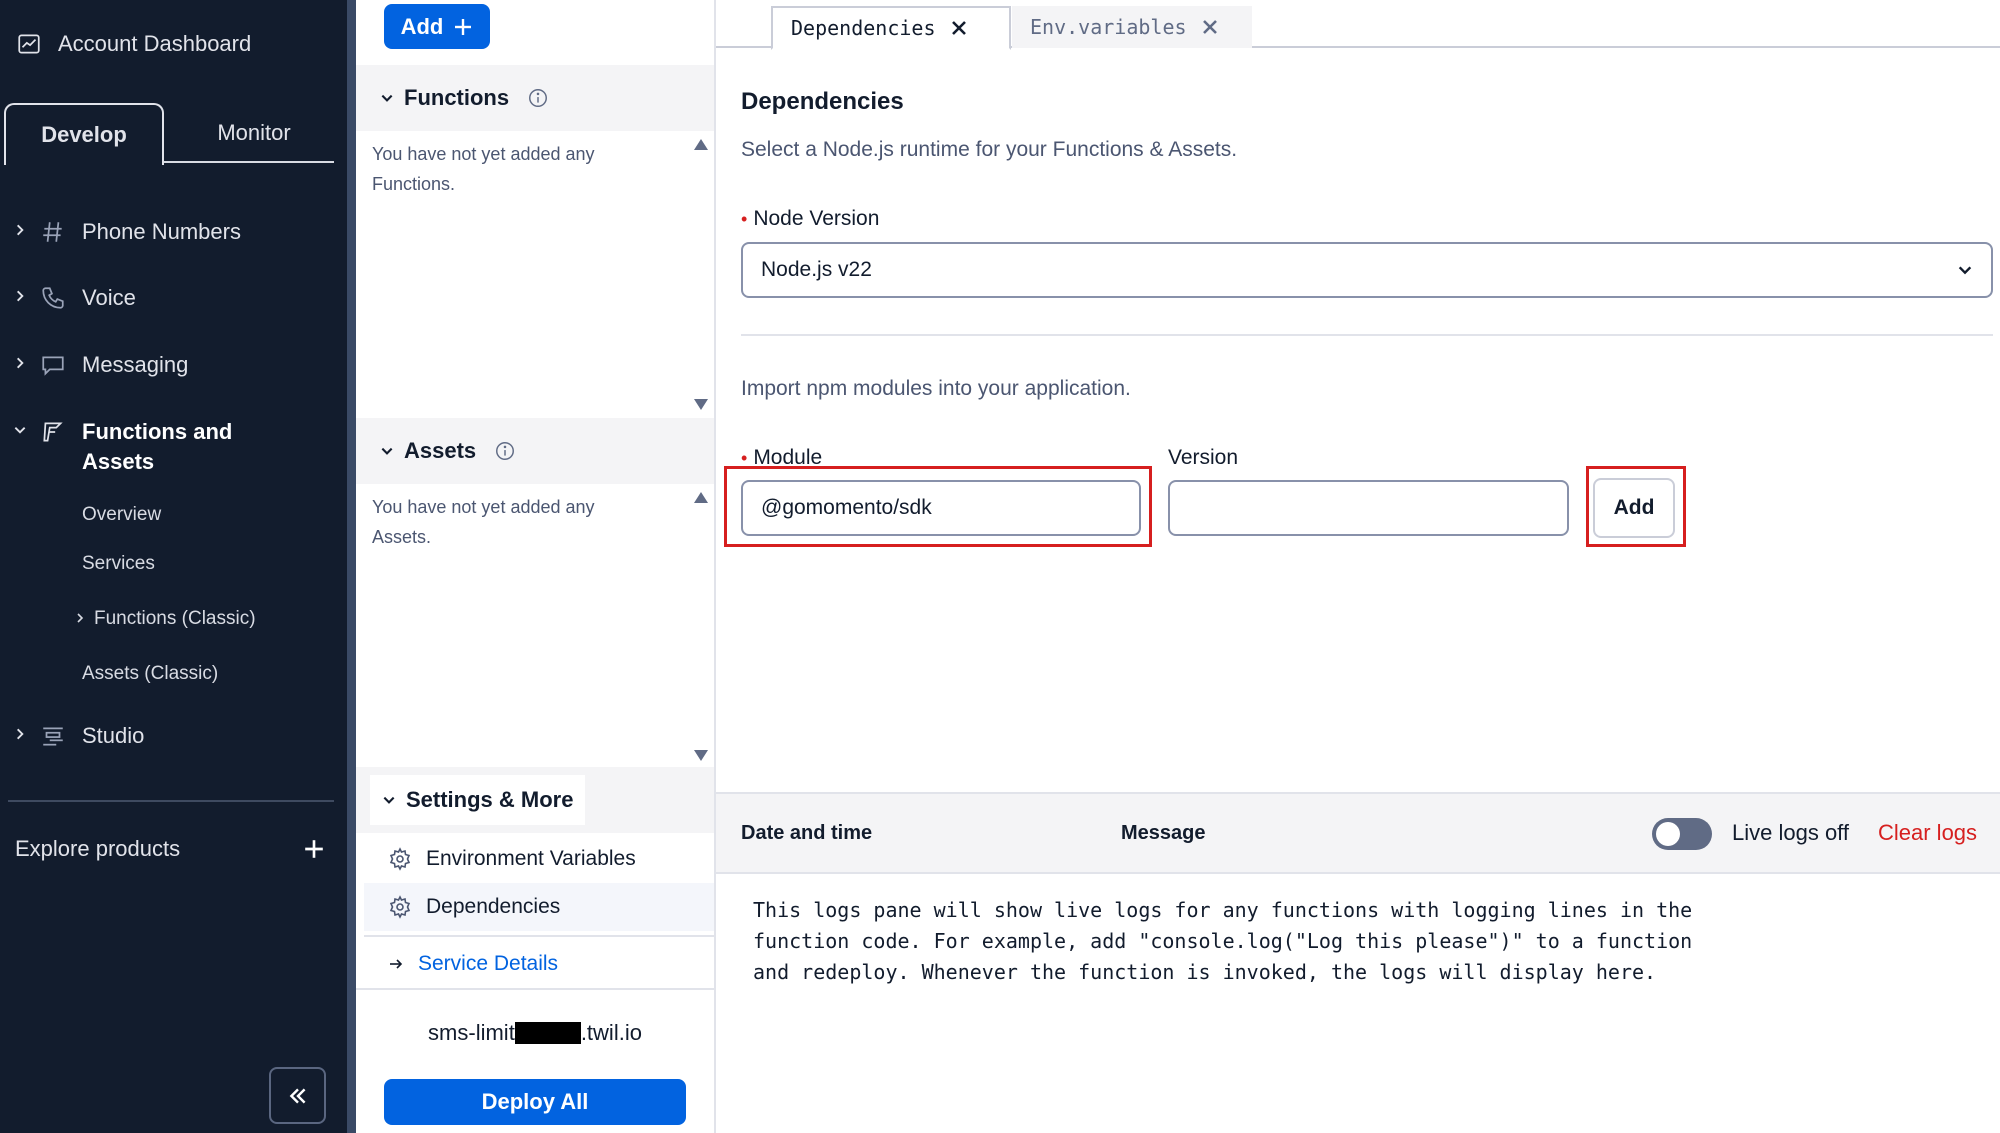 This screenshot has height=1133, width=2000. Describe the element at coordinates (488, 963) in the screenshot. I see `service-details-label: Service Details` at that location.